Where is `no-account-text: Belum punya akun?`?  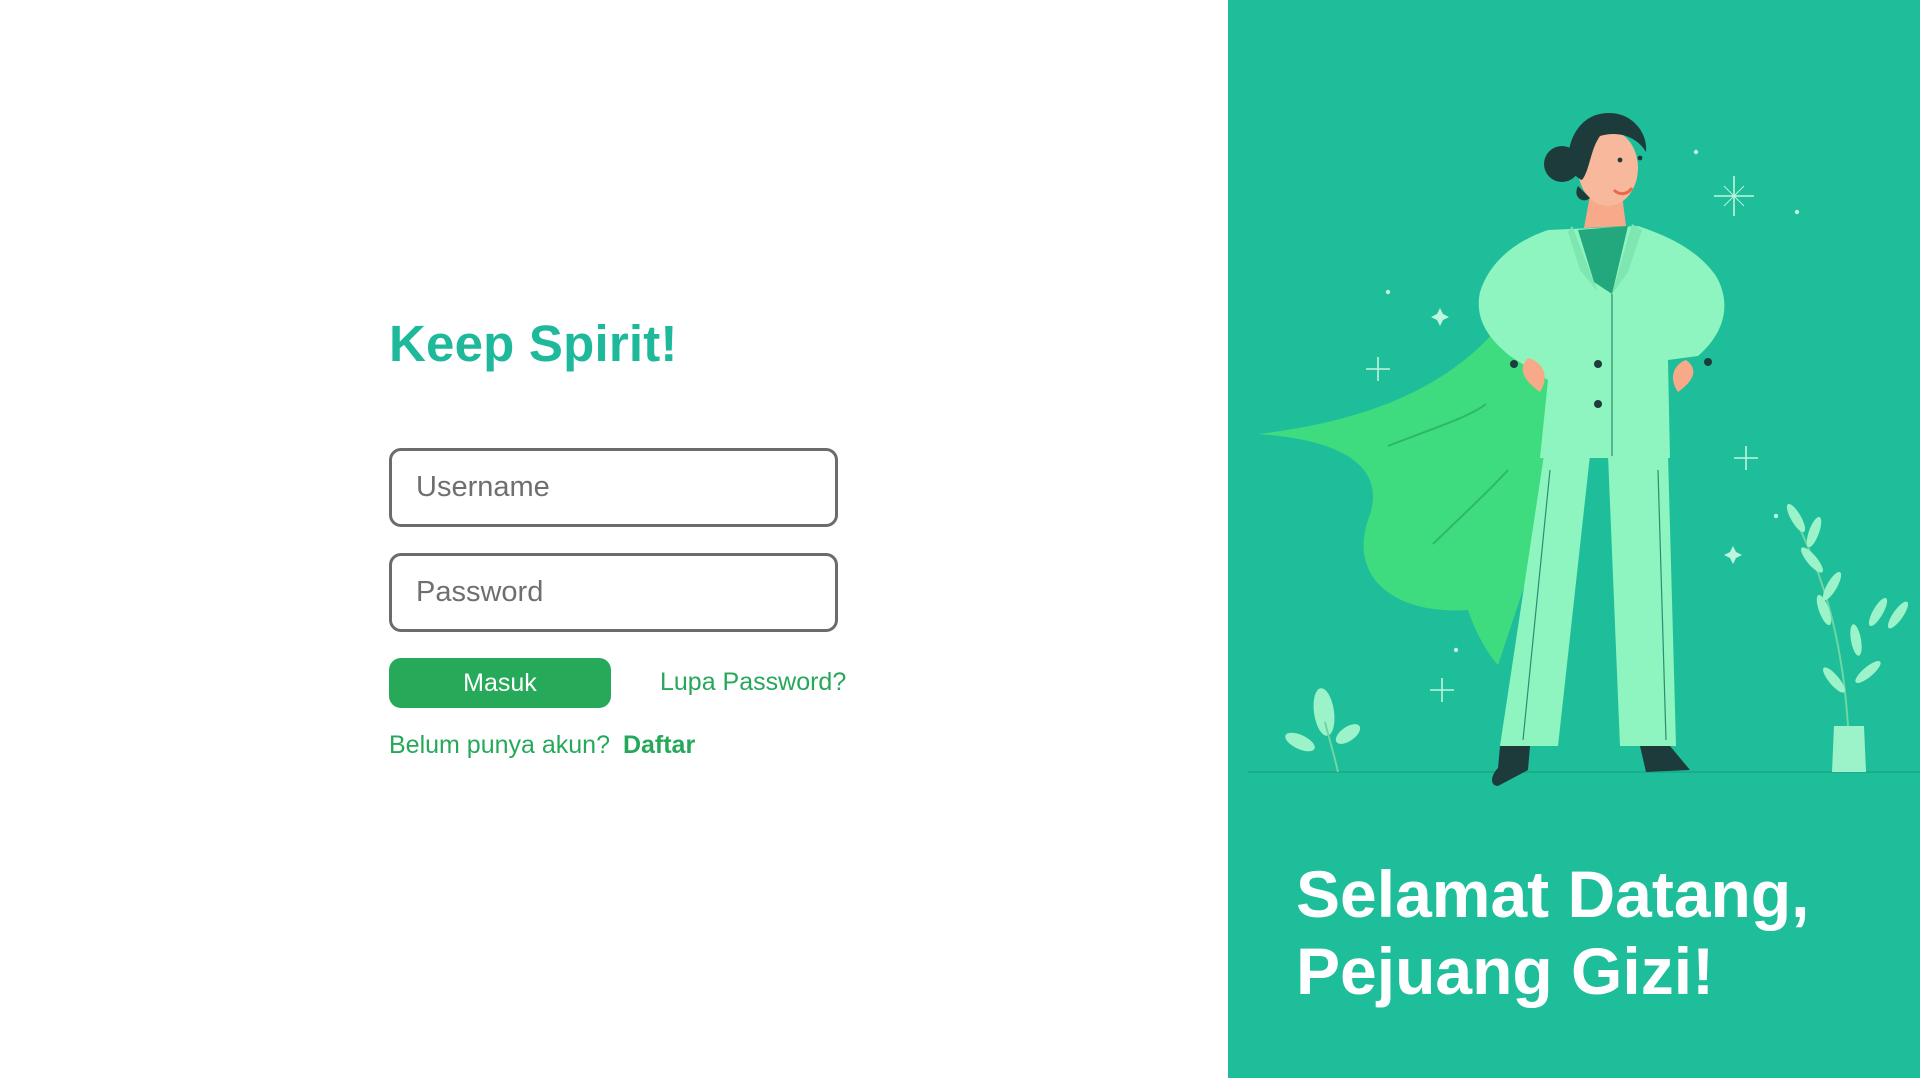 no-account-text: Belum punya akun? is located at coordinates (499, 745).